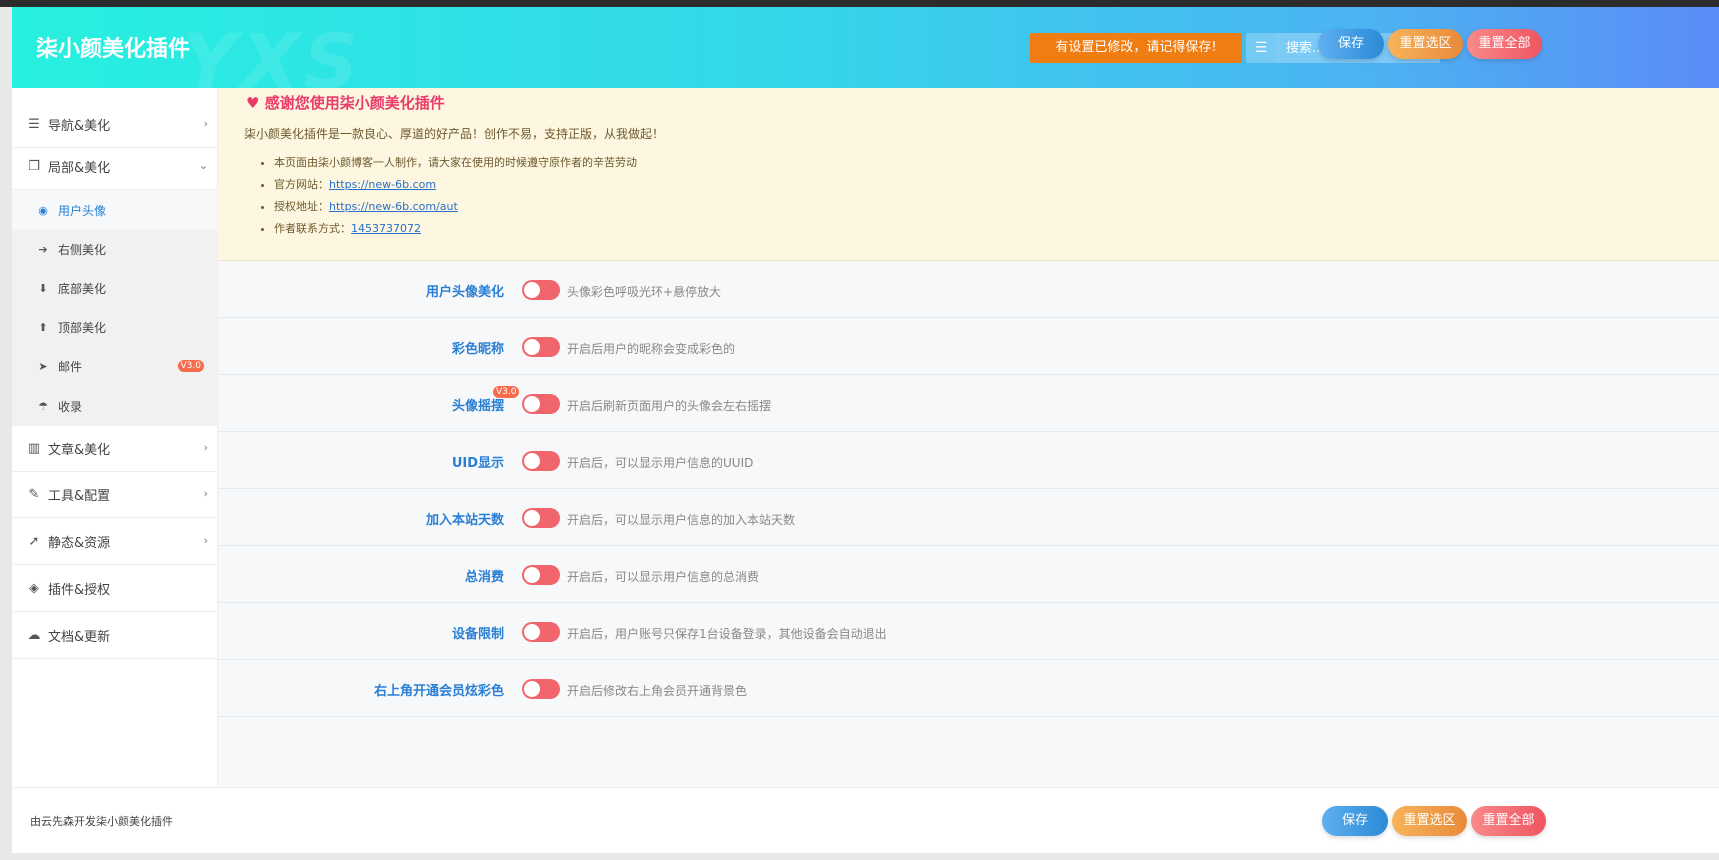 Image resolution: width=1719 pixels, height=860 pixels. Describe the element at coordinates (968, 346) in the screenshot. I see `setting-row: 彩色昵称 开启后用户的昵称会变成彩色的` at that location.